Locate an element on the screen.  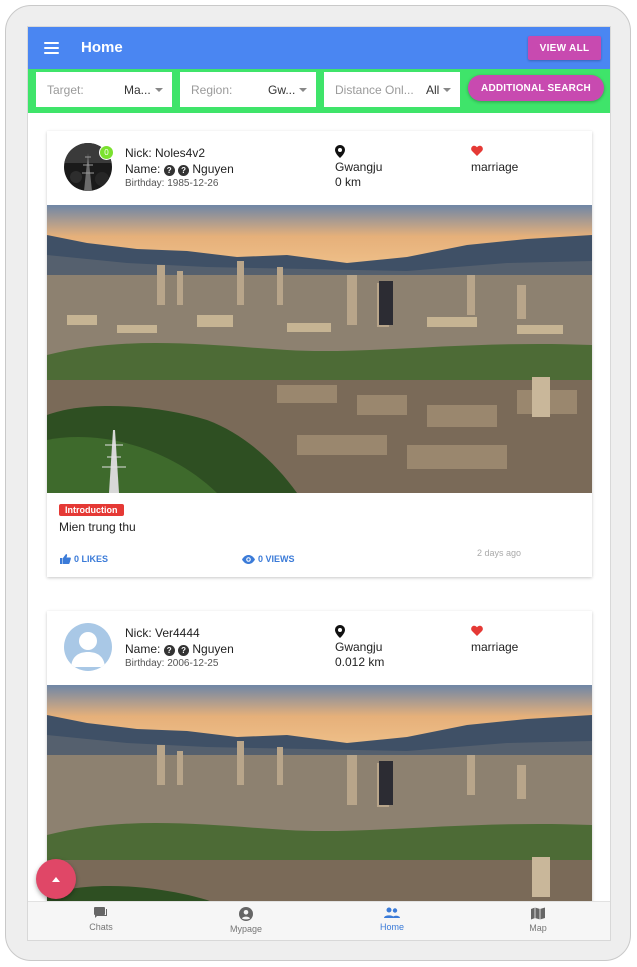
location-info: Gwangju 0 km is located at coordinates (358, 167).